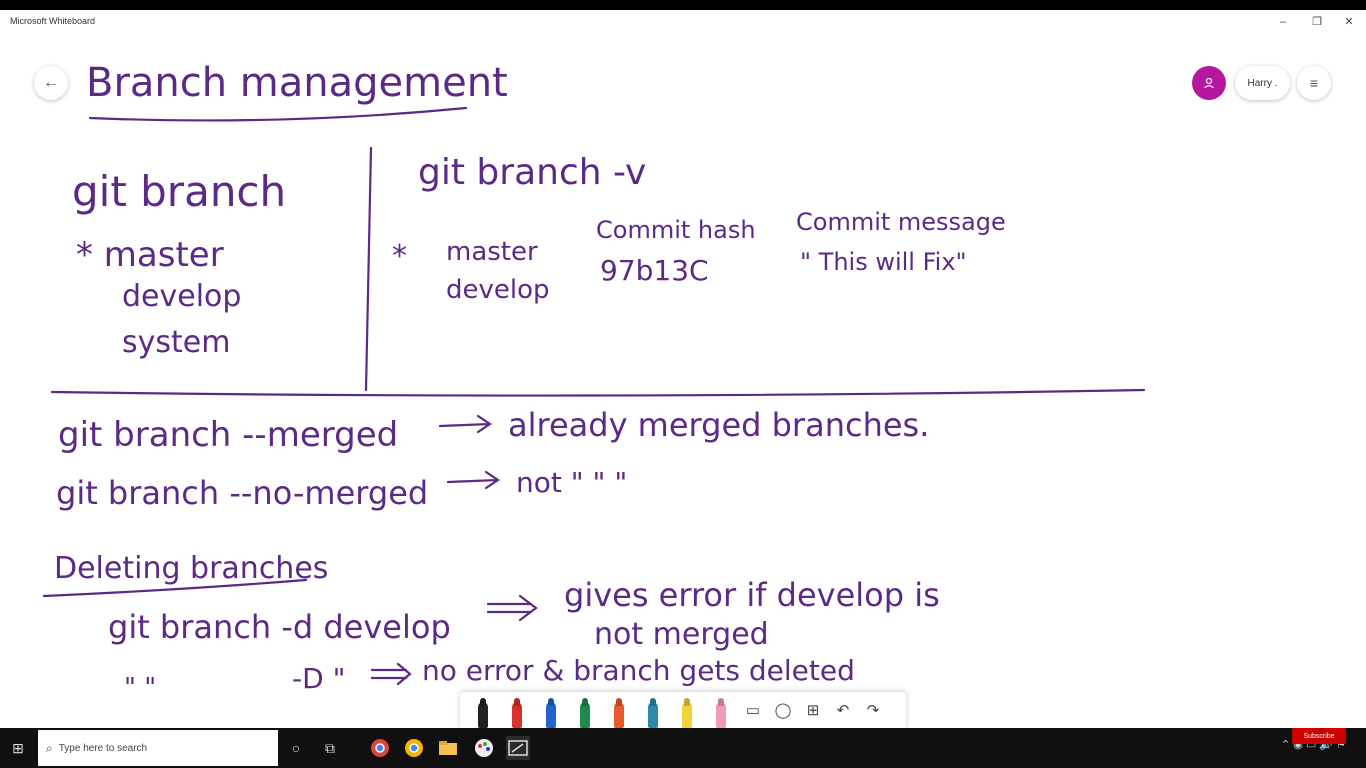 This screenshot has width=1366, height=768. I want to click on merged-description: already merged branches., so click(718, 425).